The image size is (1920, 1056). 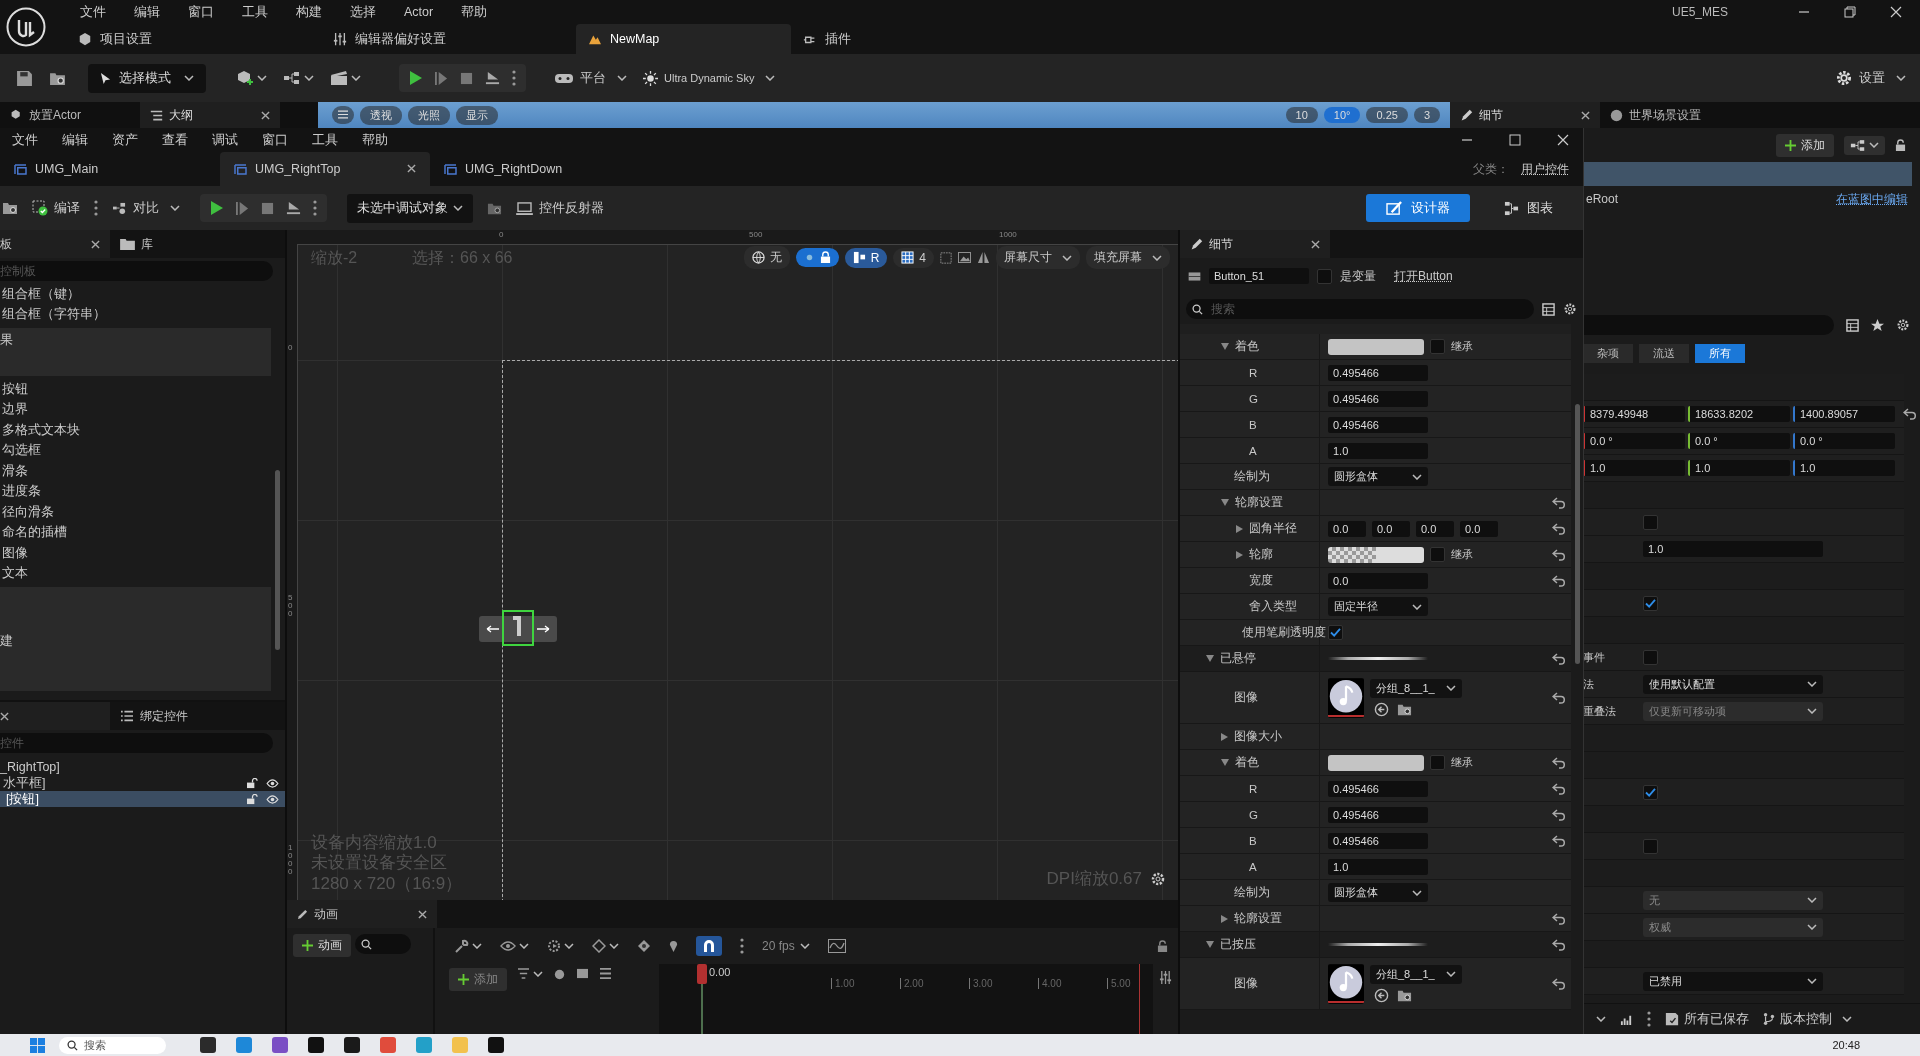 What do you see at coordinates (1872, 199) in the screenshot?
I see `edit-in-blueprint-link: 在蓝图中编辑` at bounding box center [1872, 199].